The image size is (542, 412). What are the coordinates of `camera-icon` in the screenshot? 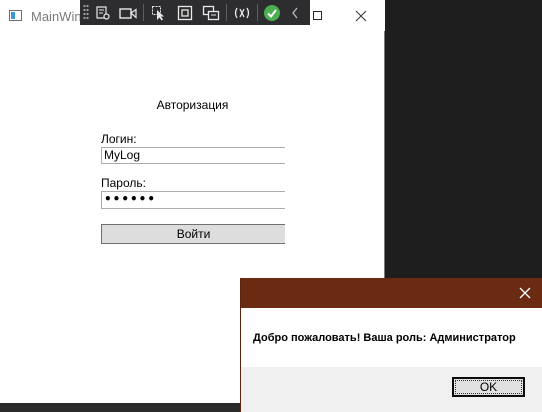 It's located at (128, 12).